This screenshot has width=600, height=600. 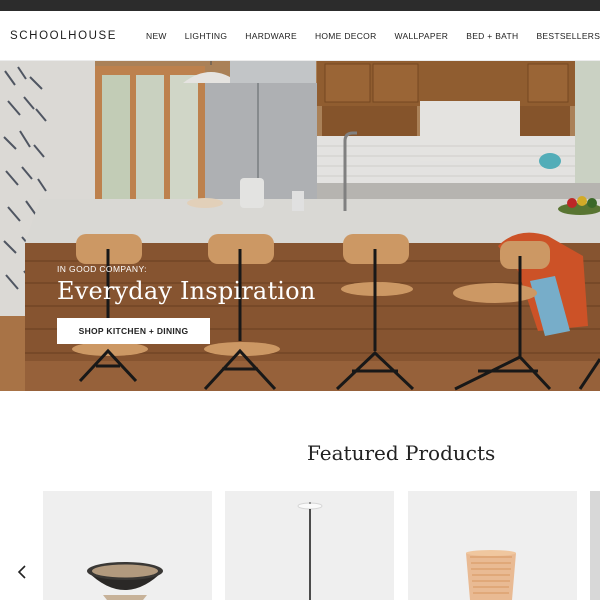 What do you see at coordinates (595, 545) in the screenshot?
I see `product-card-peek` at bounding box center [595, 545].